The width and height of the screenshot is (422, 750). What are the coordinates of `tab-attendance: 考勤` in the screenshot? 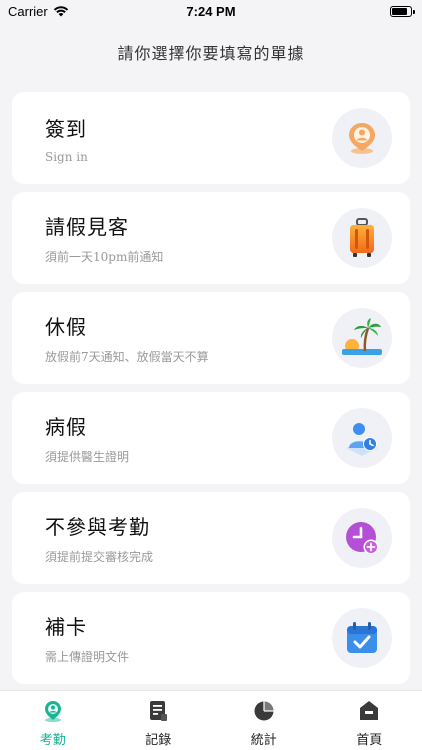 It's located at (53, 720).